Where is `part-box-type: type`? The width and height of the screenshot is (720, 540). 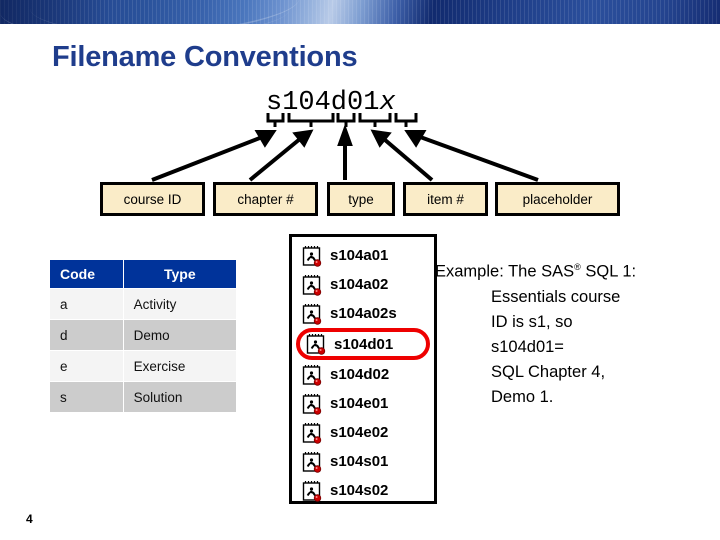
part-box-type: type is located at coordinates (361, 199).